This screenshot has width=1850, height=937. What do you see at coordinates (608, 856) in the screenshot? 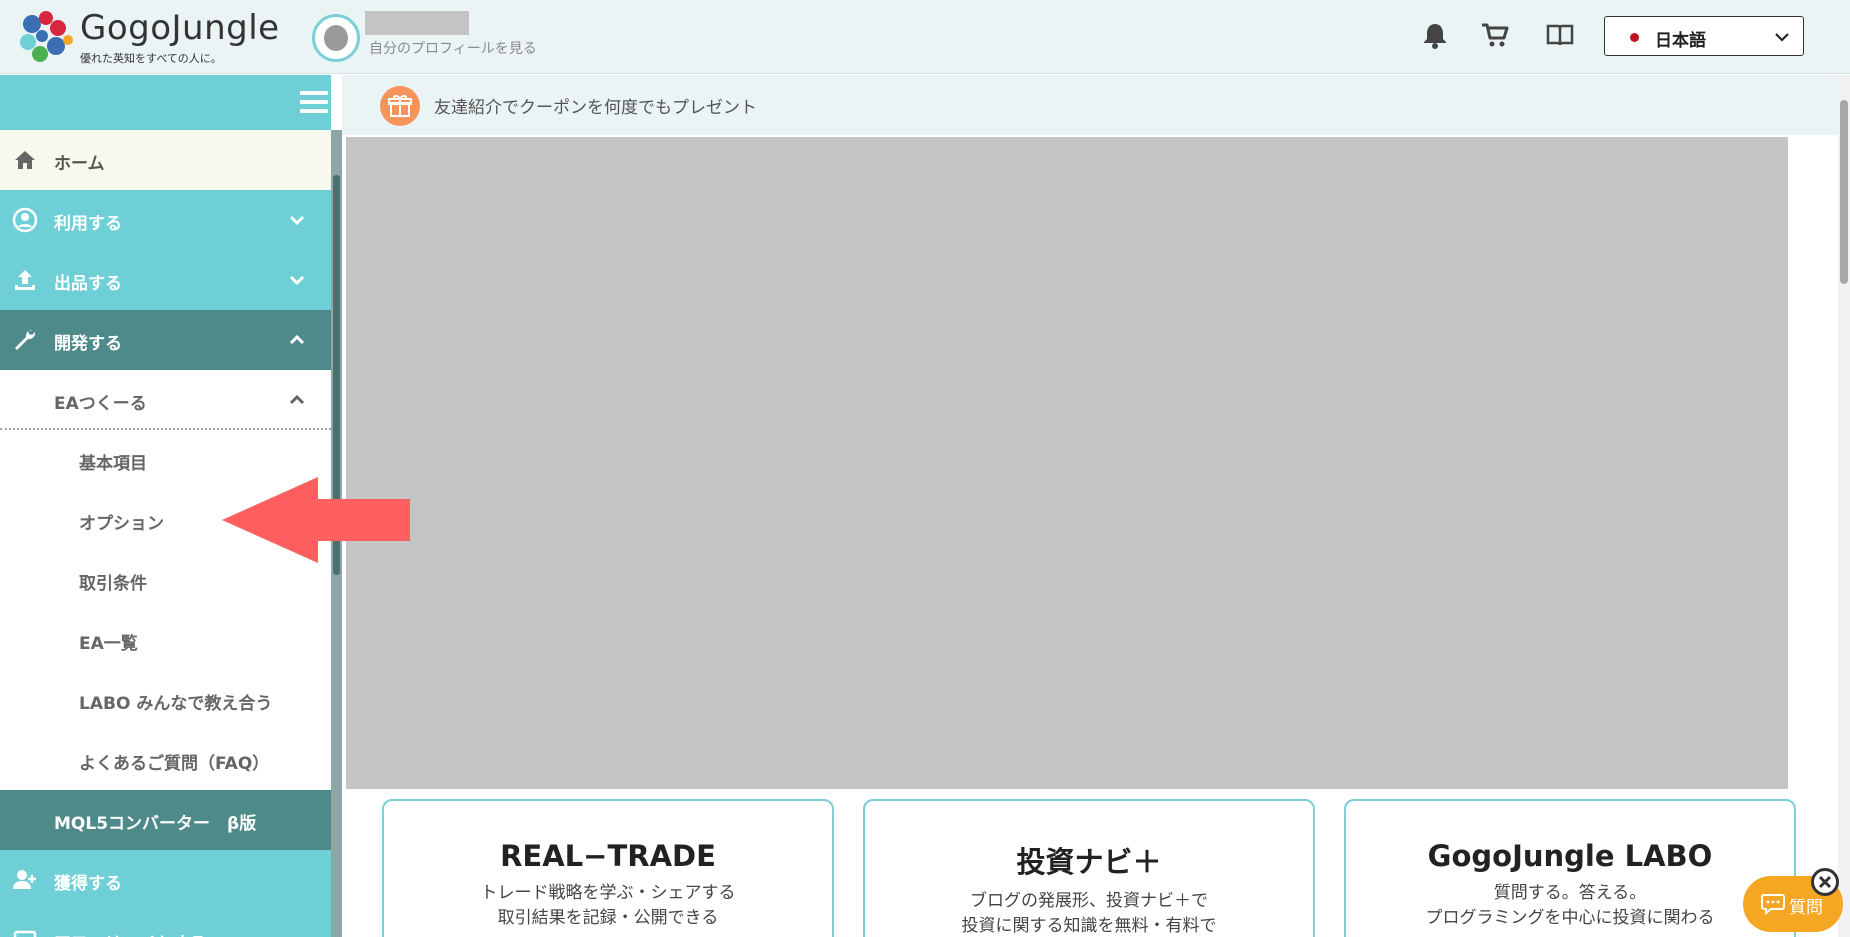
I see `card-title: REAL−TRADE` at bounding box center [608, 856].